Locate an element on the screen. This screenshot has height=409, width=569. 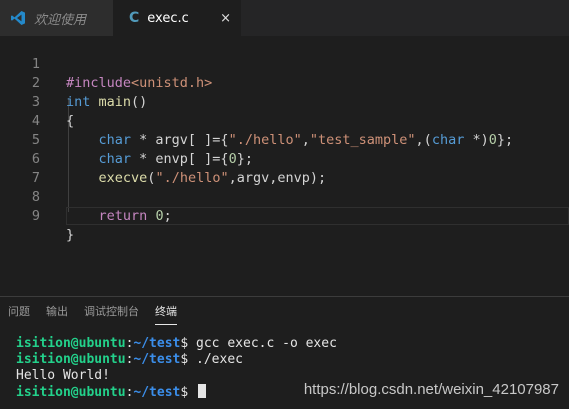
terminal-command: ./exec is located at coordinates (219, 359).